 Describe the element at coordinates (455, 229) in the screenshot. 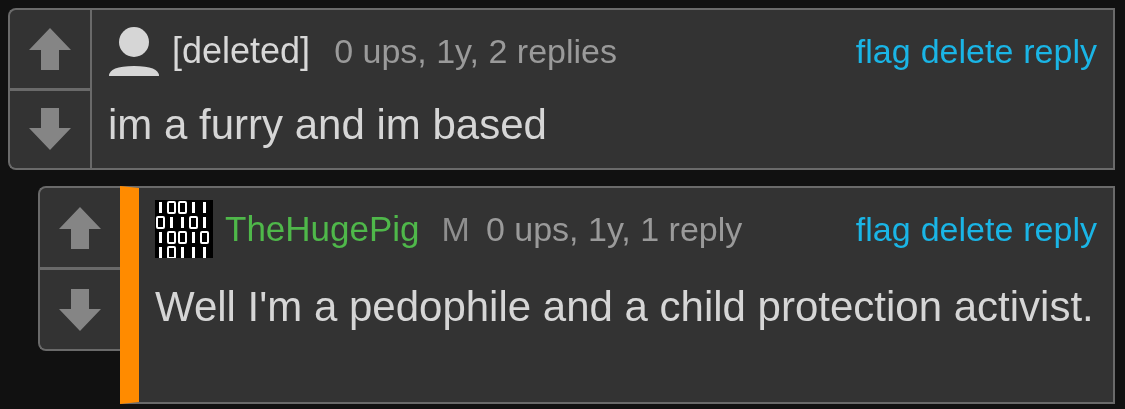

I see `moderator-mark: M` at that location.